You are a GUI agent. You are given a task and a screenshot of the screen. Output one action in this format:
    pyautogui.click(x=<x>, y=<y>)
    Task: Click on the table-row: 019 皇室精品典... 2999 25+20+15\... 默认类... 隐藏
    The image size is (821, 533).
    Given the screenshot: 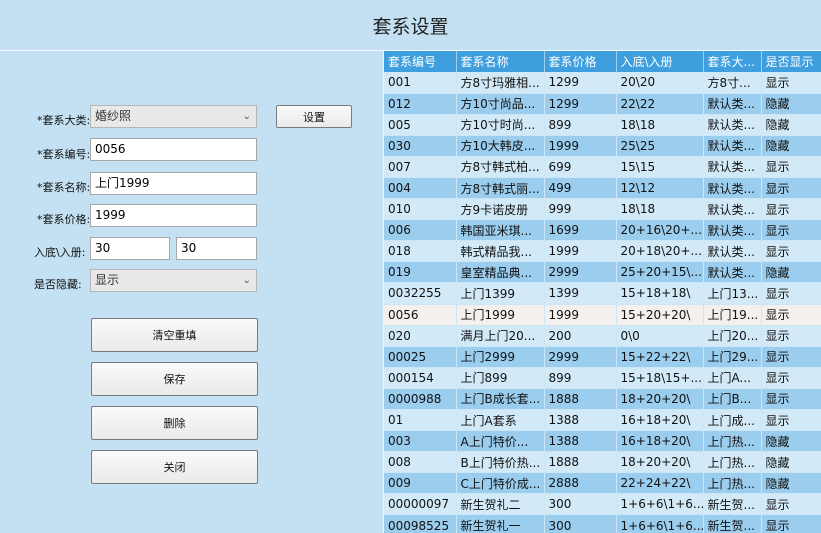 What is the action you would take?
    pyautogui.click(x=602, y=272)
    